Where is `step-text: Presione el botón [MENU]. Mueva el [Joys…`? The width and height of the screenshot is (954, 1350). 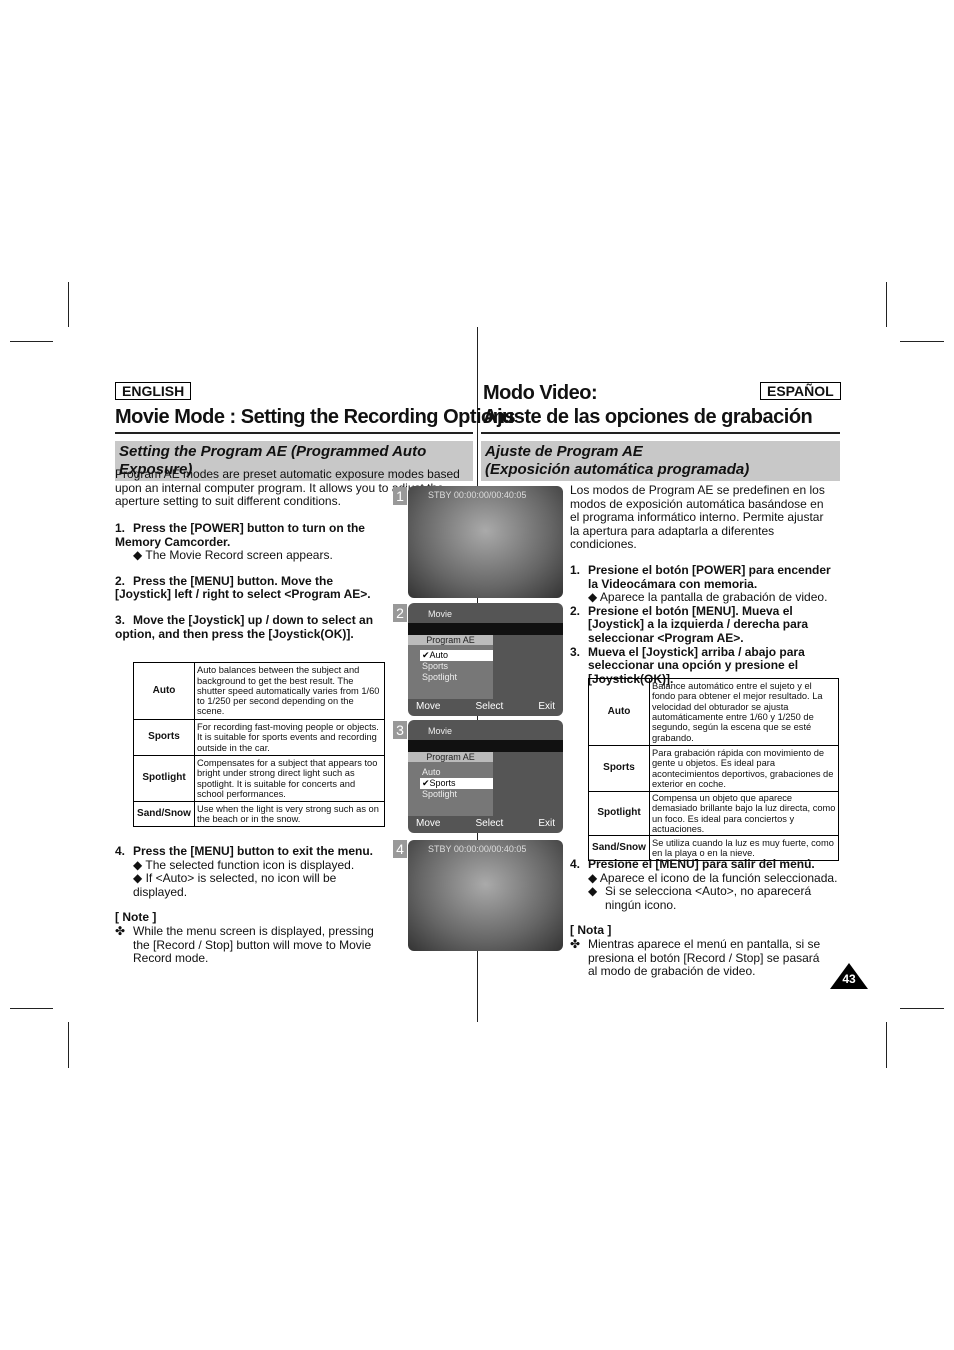
step-text: Presione el botón [MENU]. Mueva el [Joys… is located at coordinates (698, 624).